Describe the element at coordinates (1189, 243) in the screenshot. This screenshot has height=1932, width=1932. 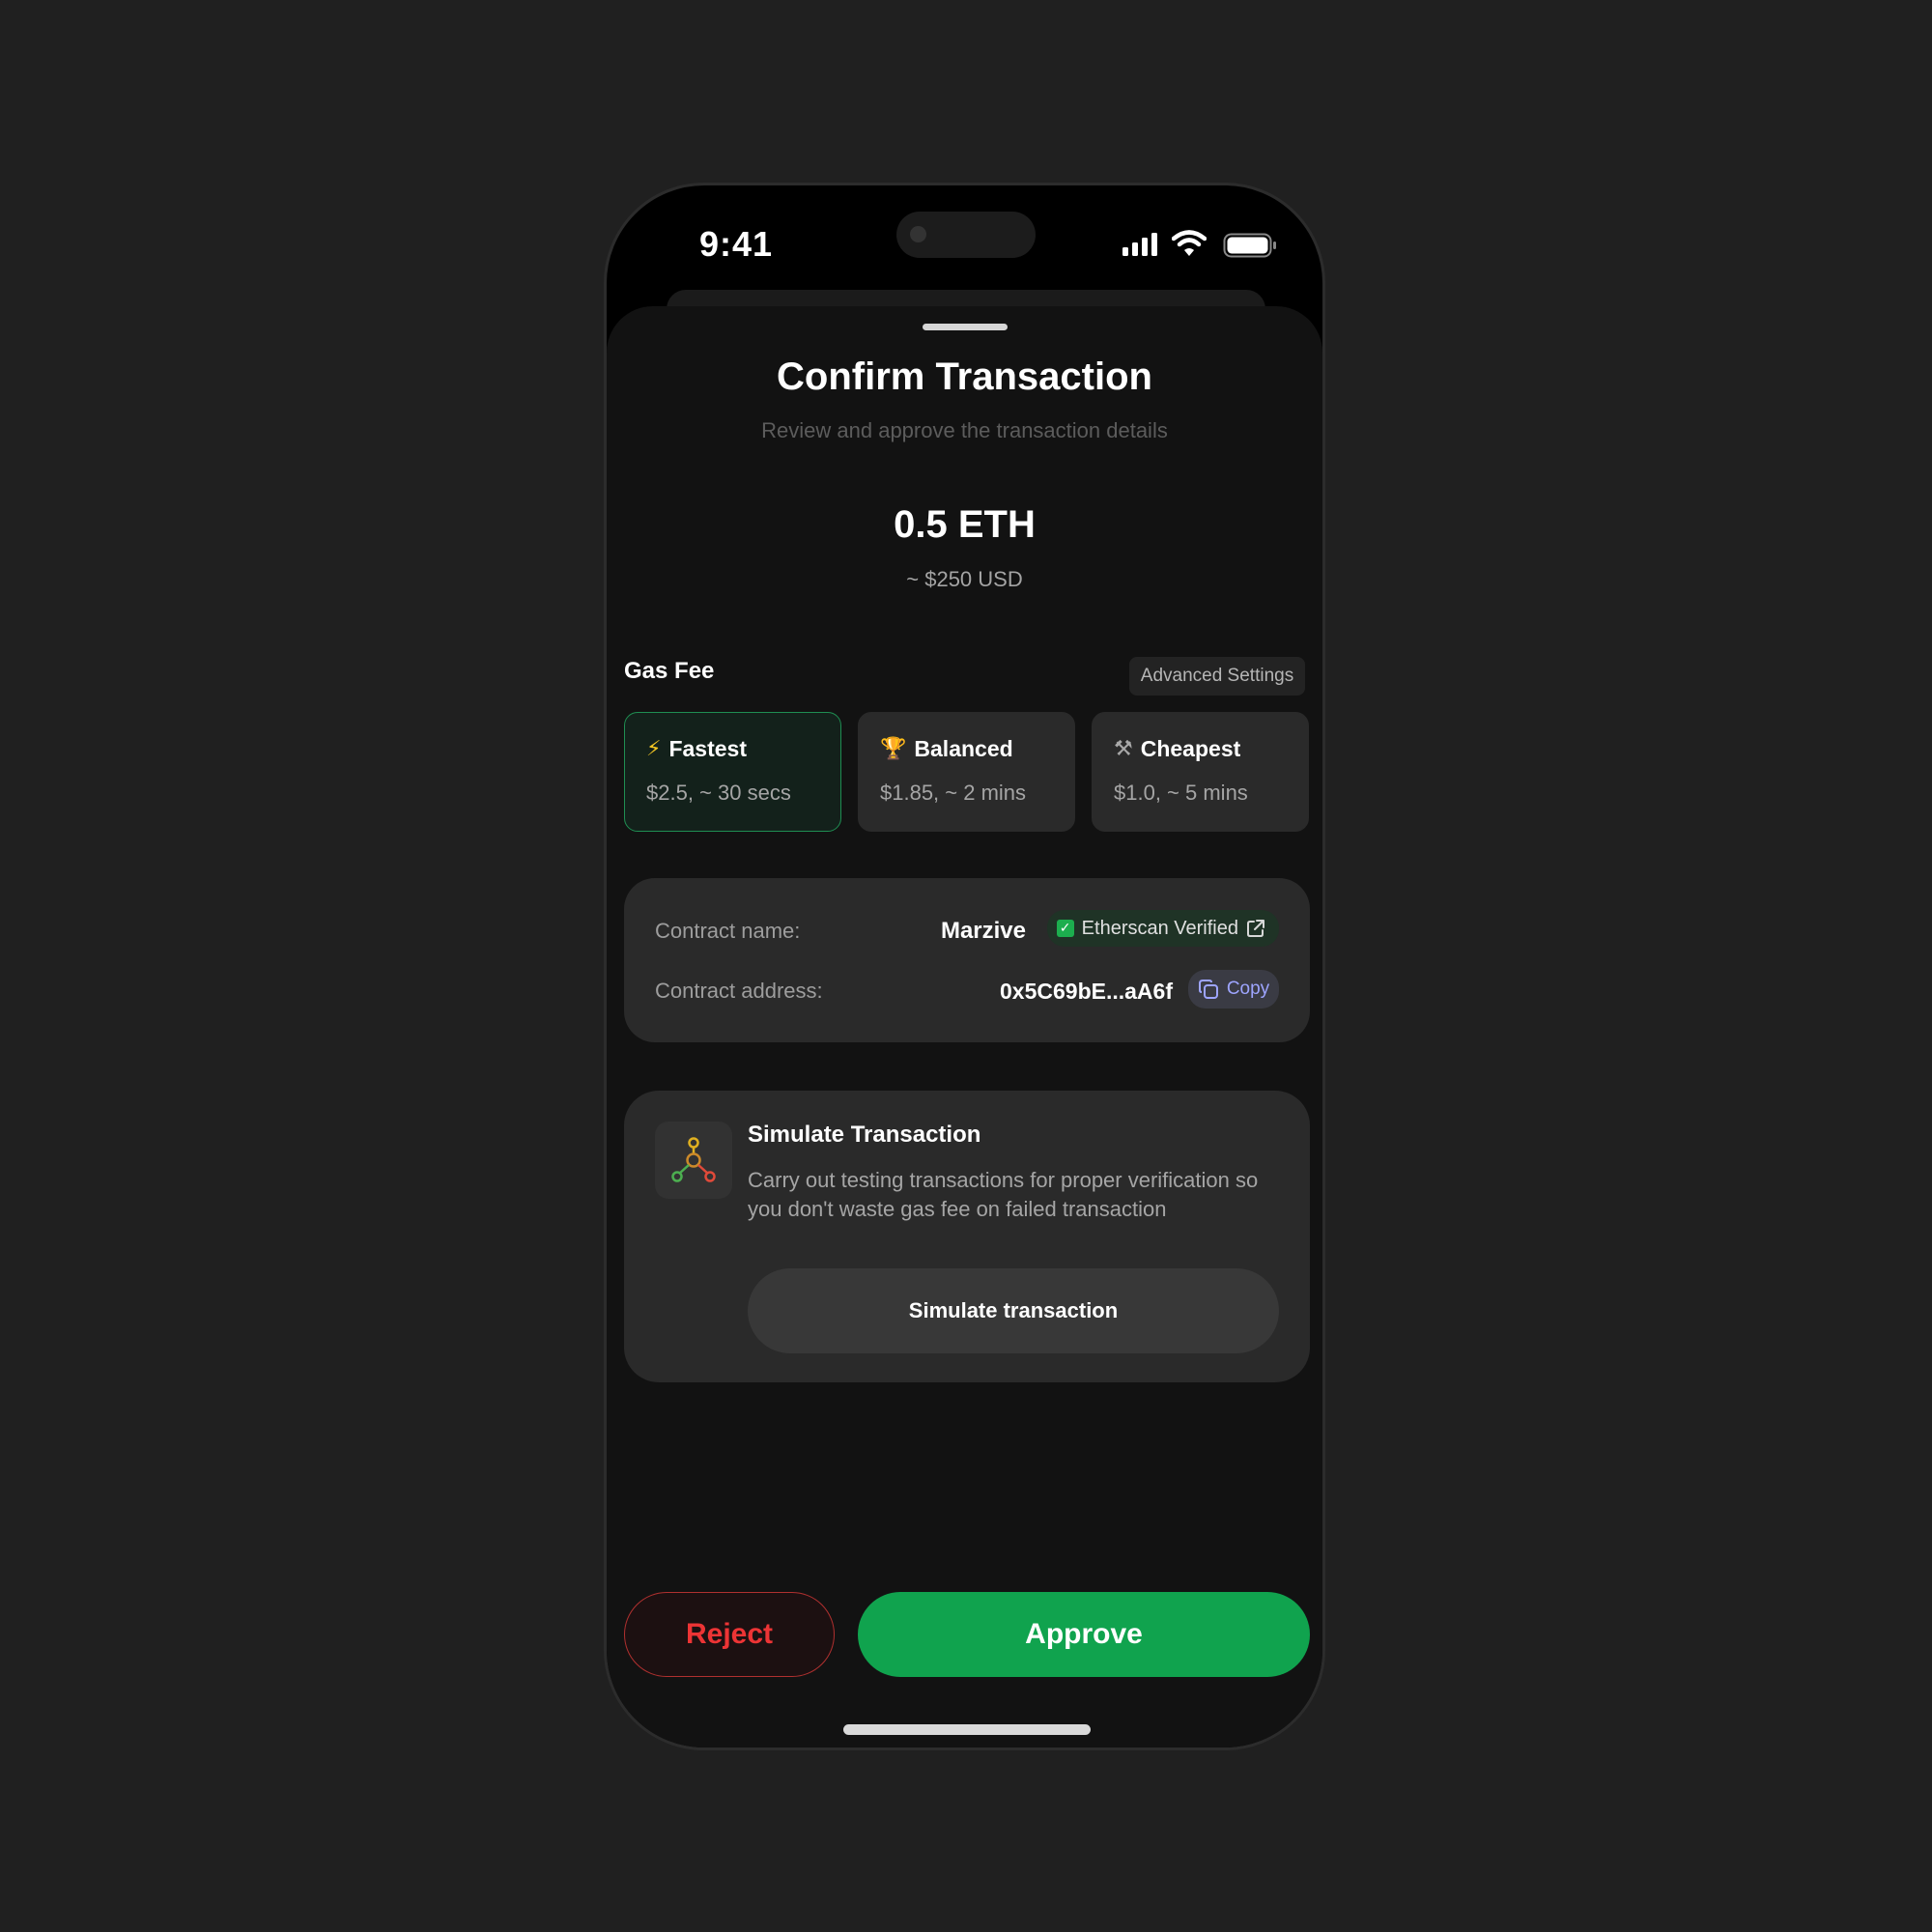
I see `wifi-icon` at that location.